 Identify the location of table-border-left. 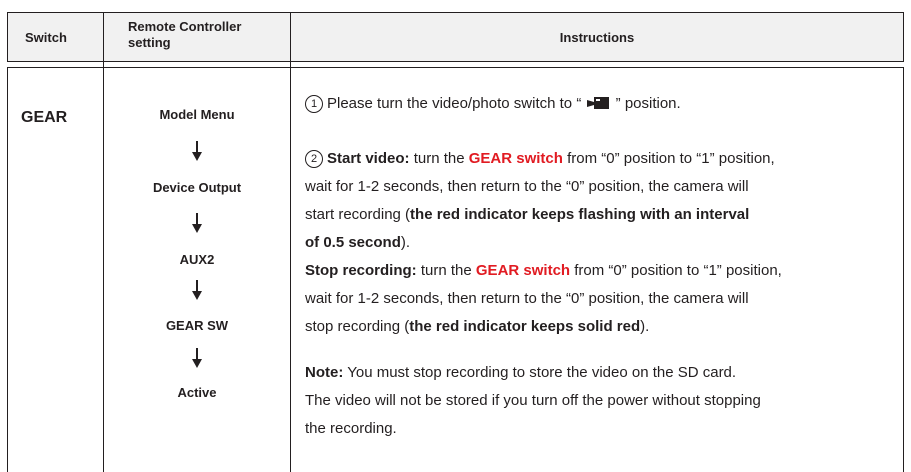
(7, 242).